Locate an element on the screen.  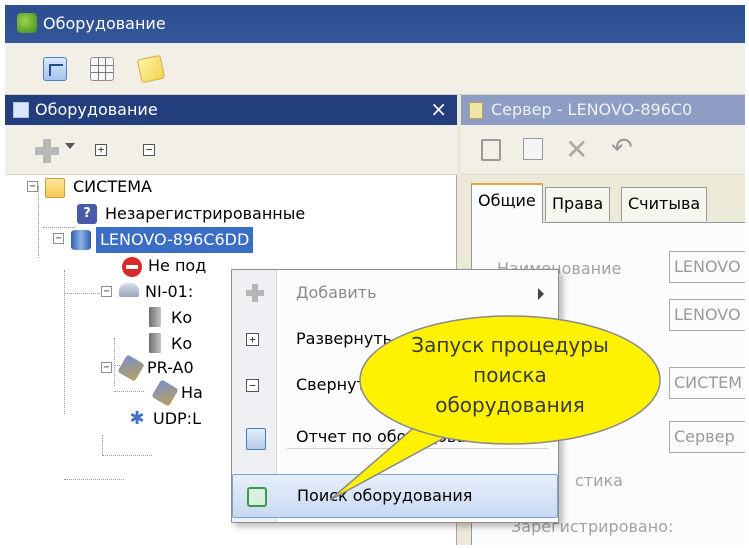
main-toolbar is located at coordinates (375, 69).